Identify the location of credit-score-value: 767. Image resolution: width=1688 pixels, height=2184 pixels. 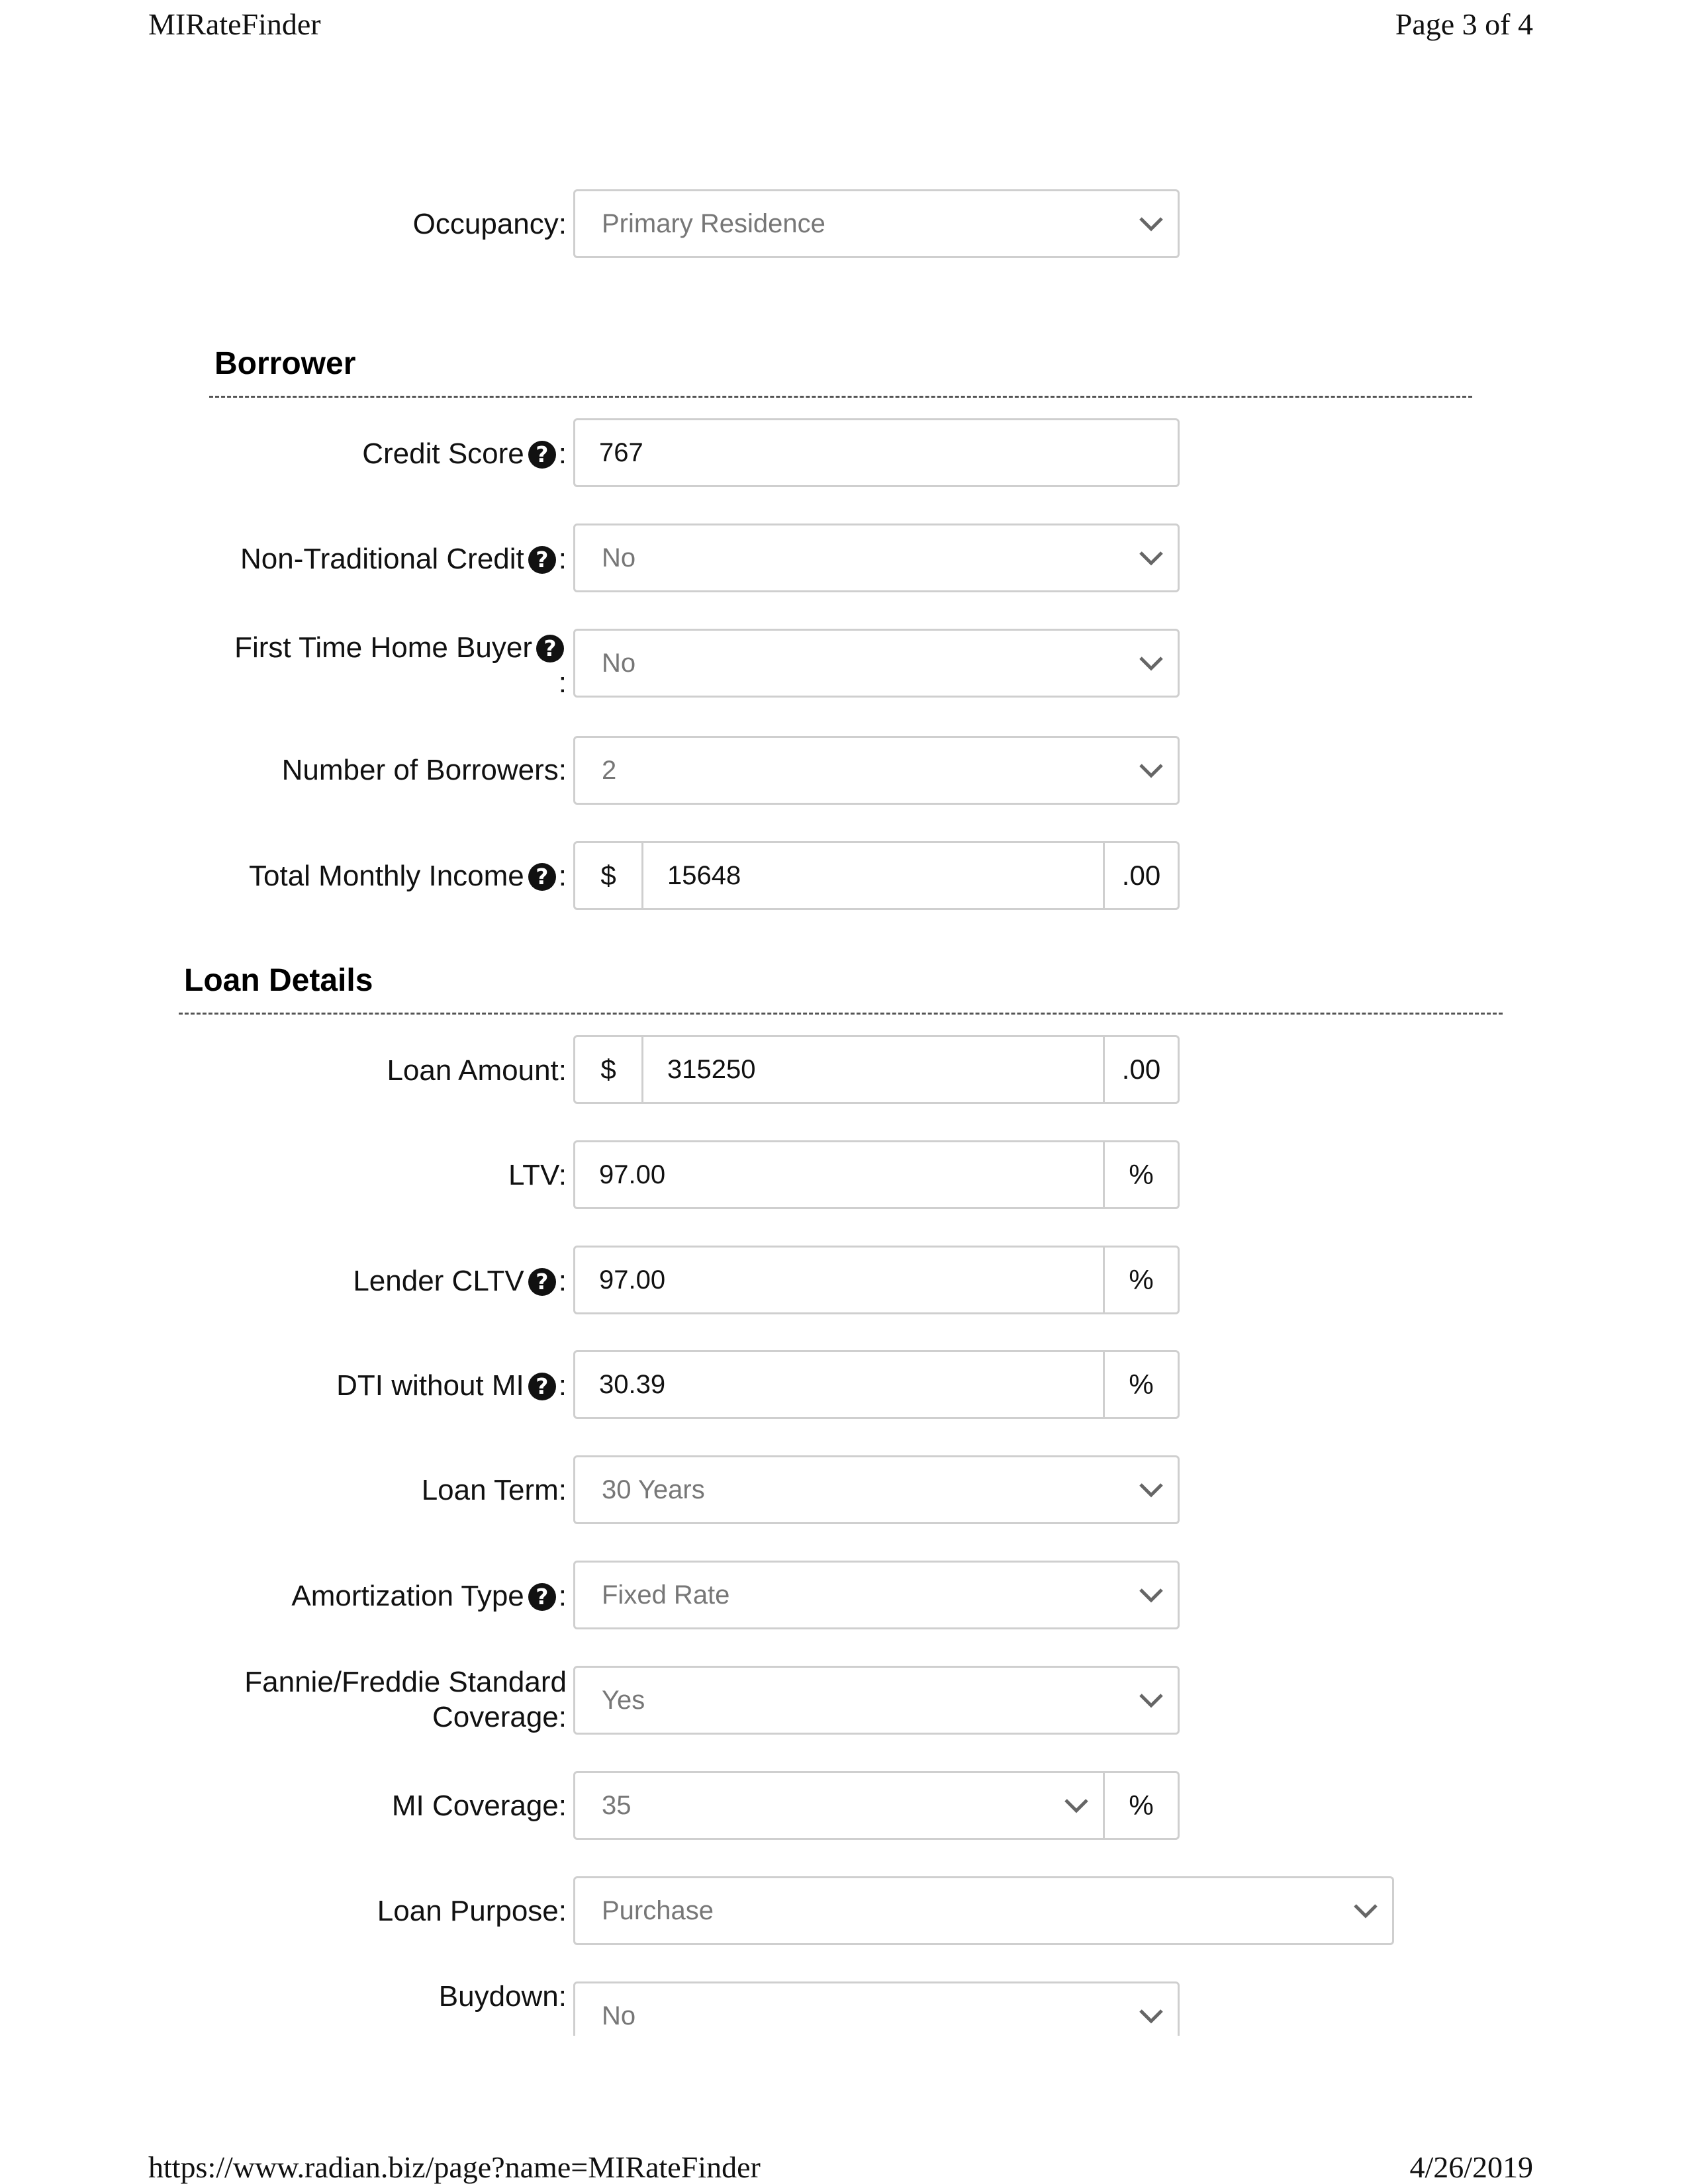
(621, 452).